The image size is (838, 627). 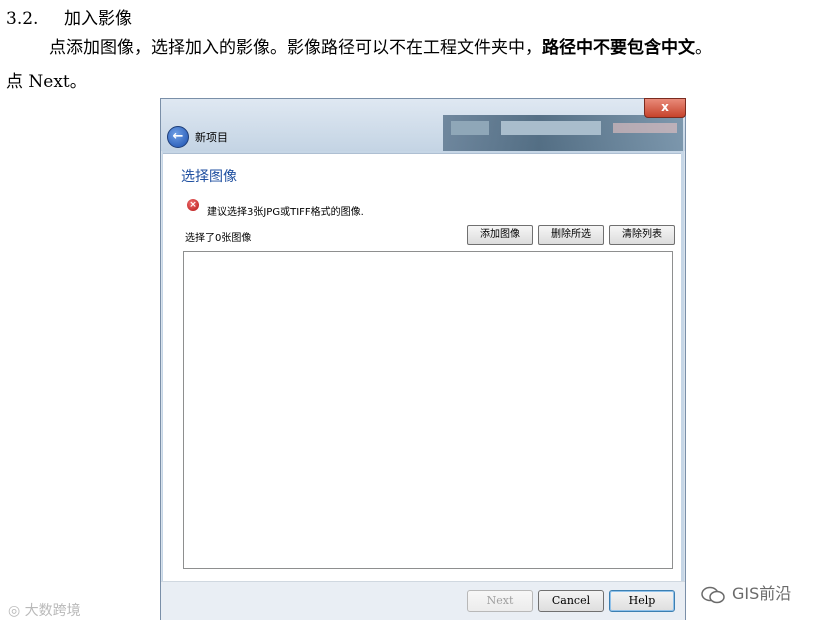 What do you see at coordinates (642, 601) in the screenshot?
I see `help-button: Help` at bounding box center [642, 601].